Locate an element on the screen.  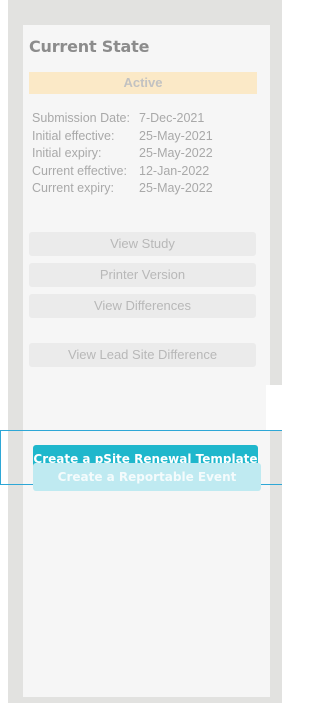
view-differences-button: View Differences is located at coordinates (142, 306).